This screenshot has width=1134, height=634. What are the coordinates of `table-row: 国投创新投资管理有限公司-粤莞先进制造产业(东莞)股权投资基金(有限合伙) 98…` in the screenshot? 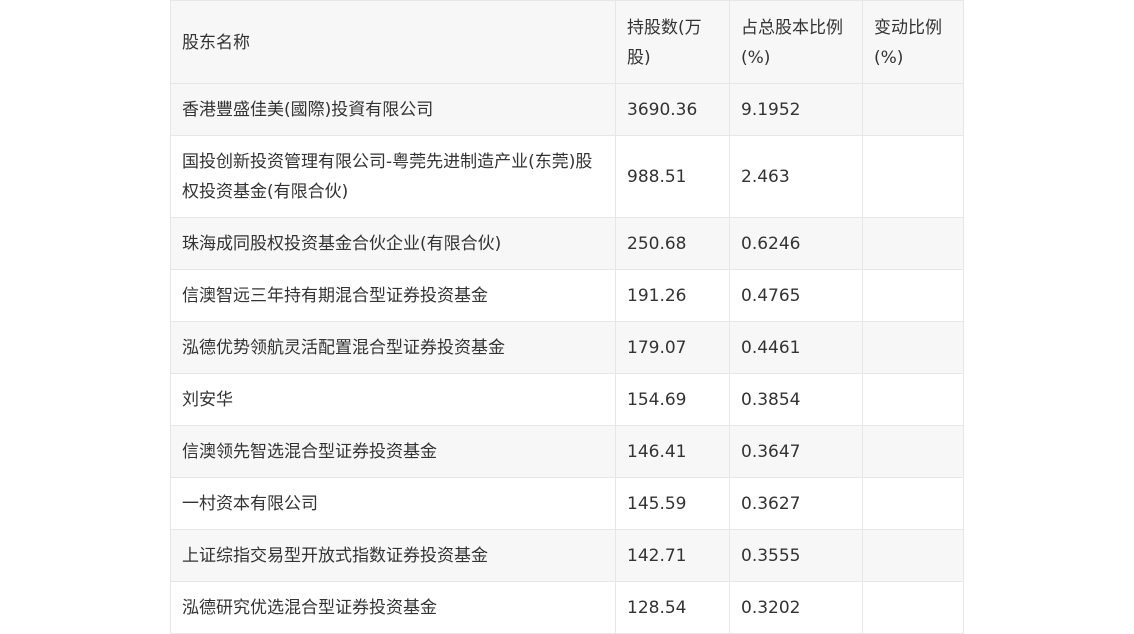 It's located at (567, 176).